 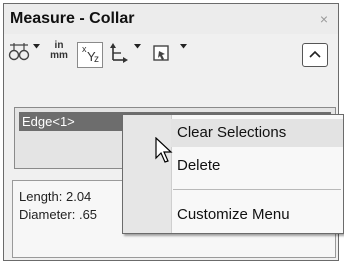 I want to click on menu-item-label: Delete, so click(x=199, y=165).